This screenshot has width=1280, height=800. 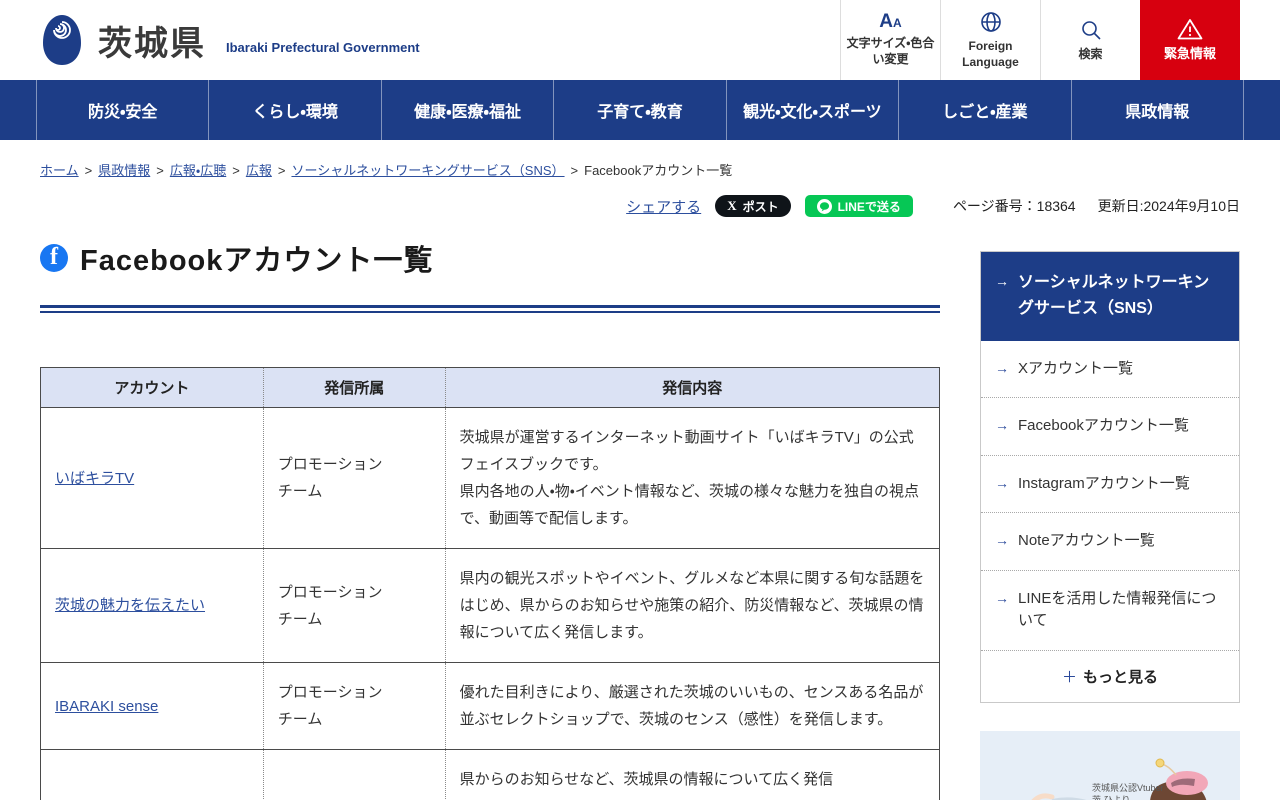 What do you see at coordinates (984, 110) in the screenshot?
I see `nav-item-work-industry: しごと・産業` at bounding box center [984, 110].